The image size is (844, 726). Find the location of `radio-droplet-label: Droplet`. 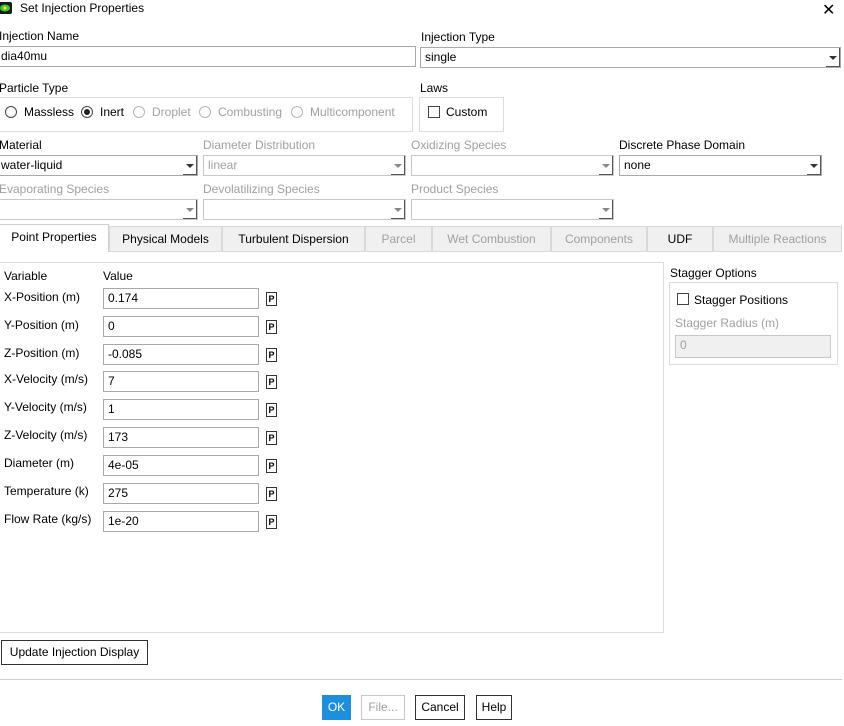

radio-droplet-label: Droplet is located at coordinates (171, 112).